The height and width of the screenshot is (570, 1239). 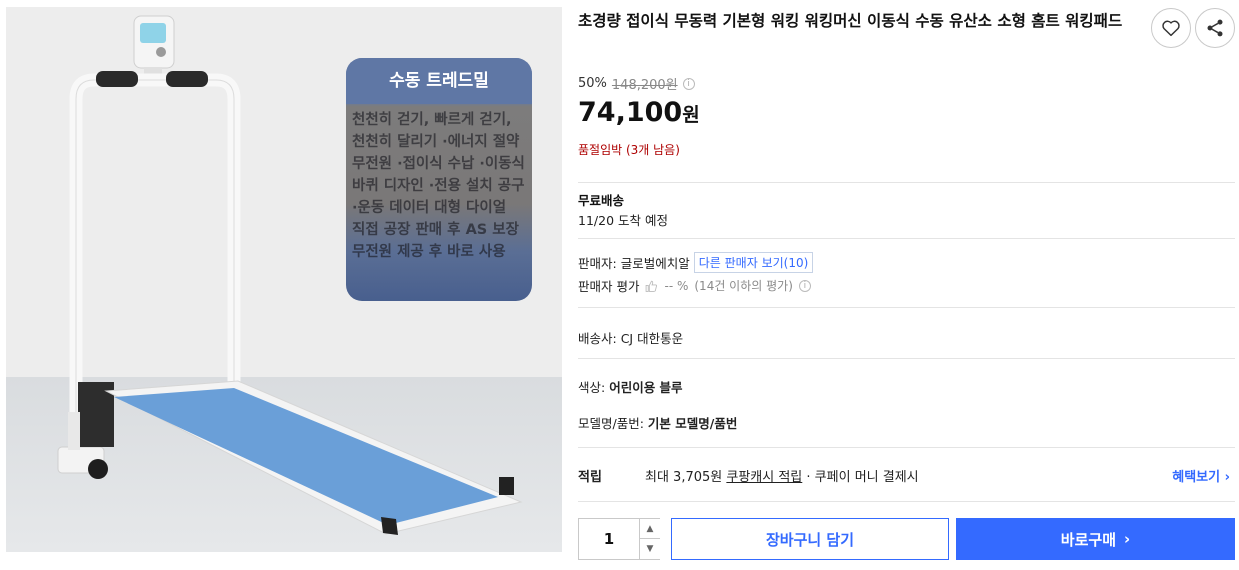 What do you see at coordinates (592, 83) in the screenshot?
I see `discount-rate: 50%` at bounding box center [592, 83].